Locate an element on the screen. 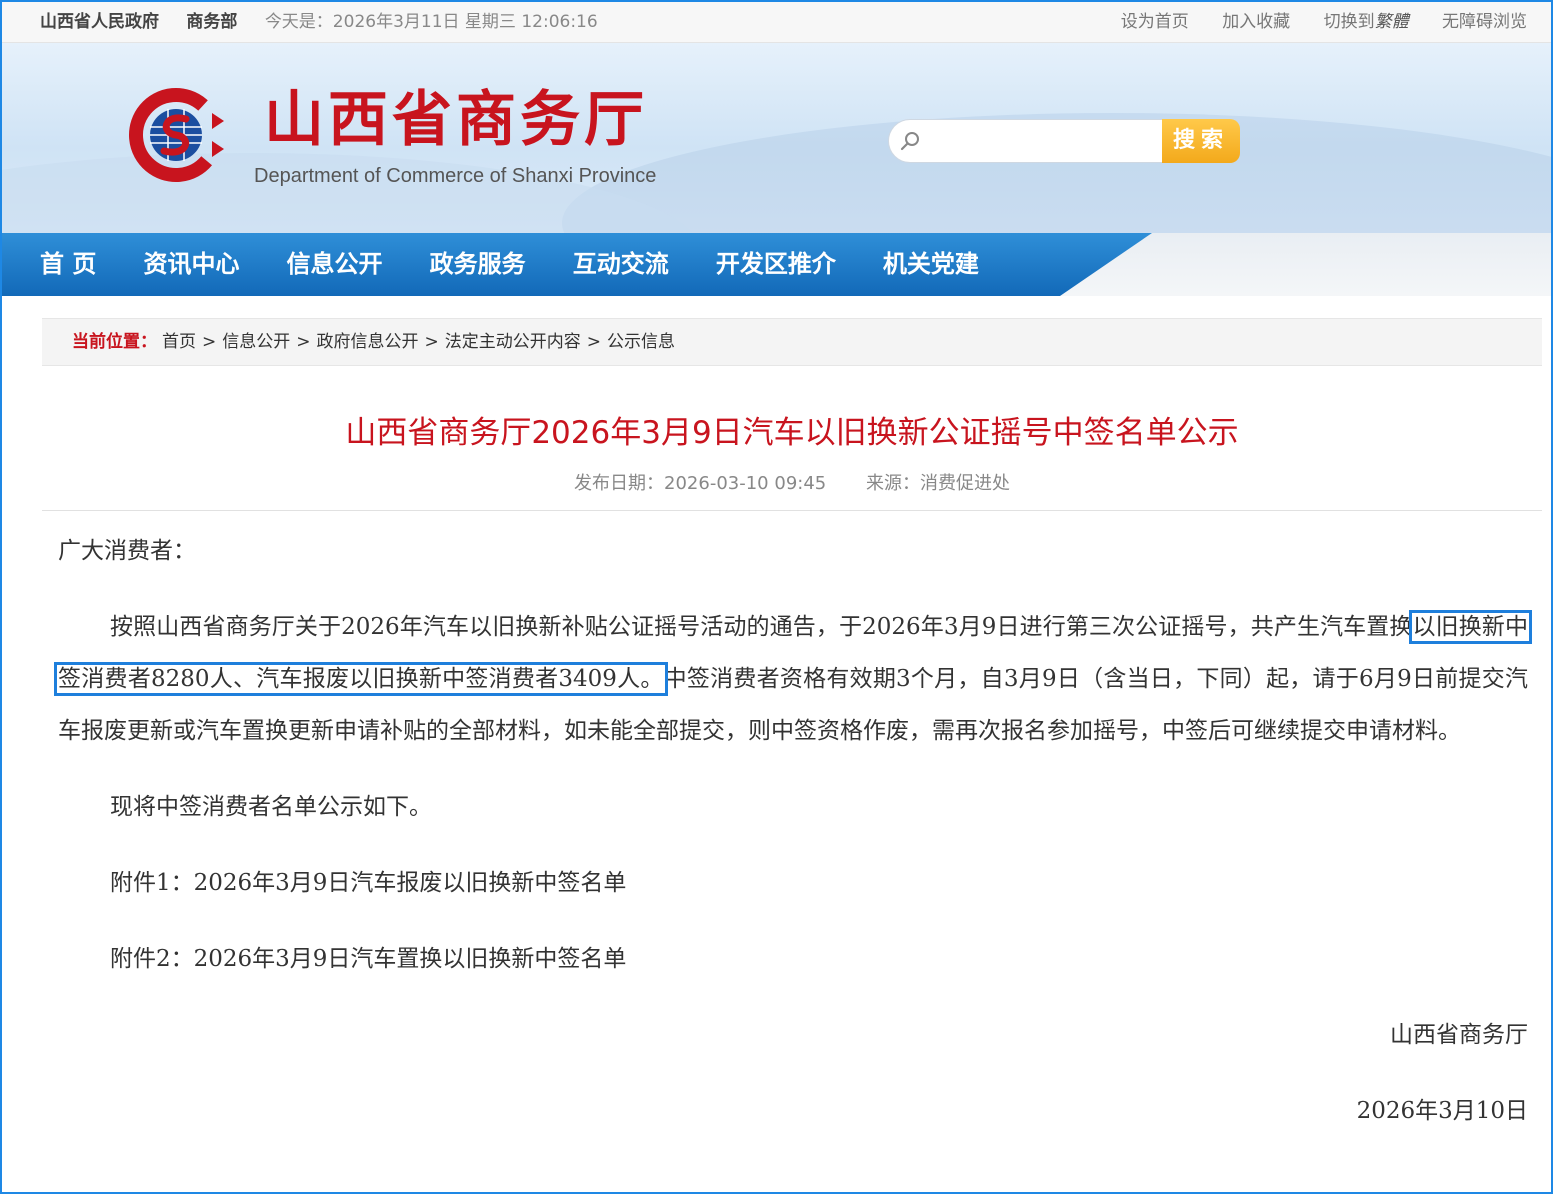 The image size is (1553, 1194). switch-traditional-link: 切换到繁體 is located at coordinates (1366, 22).